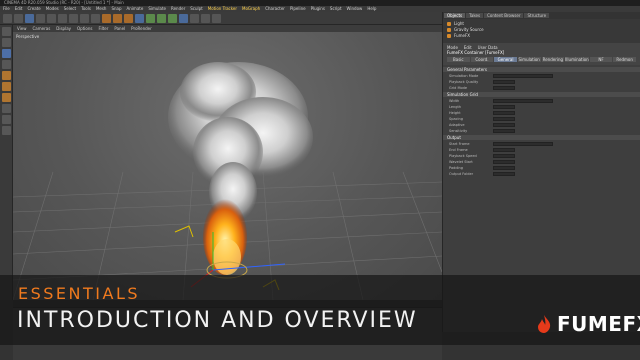 The image size is (640, 360). What do you see at coordinates (458, 87) in the screenshot?
I see `attribute-label: Grid Mode` at bounding box center [458, 87].